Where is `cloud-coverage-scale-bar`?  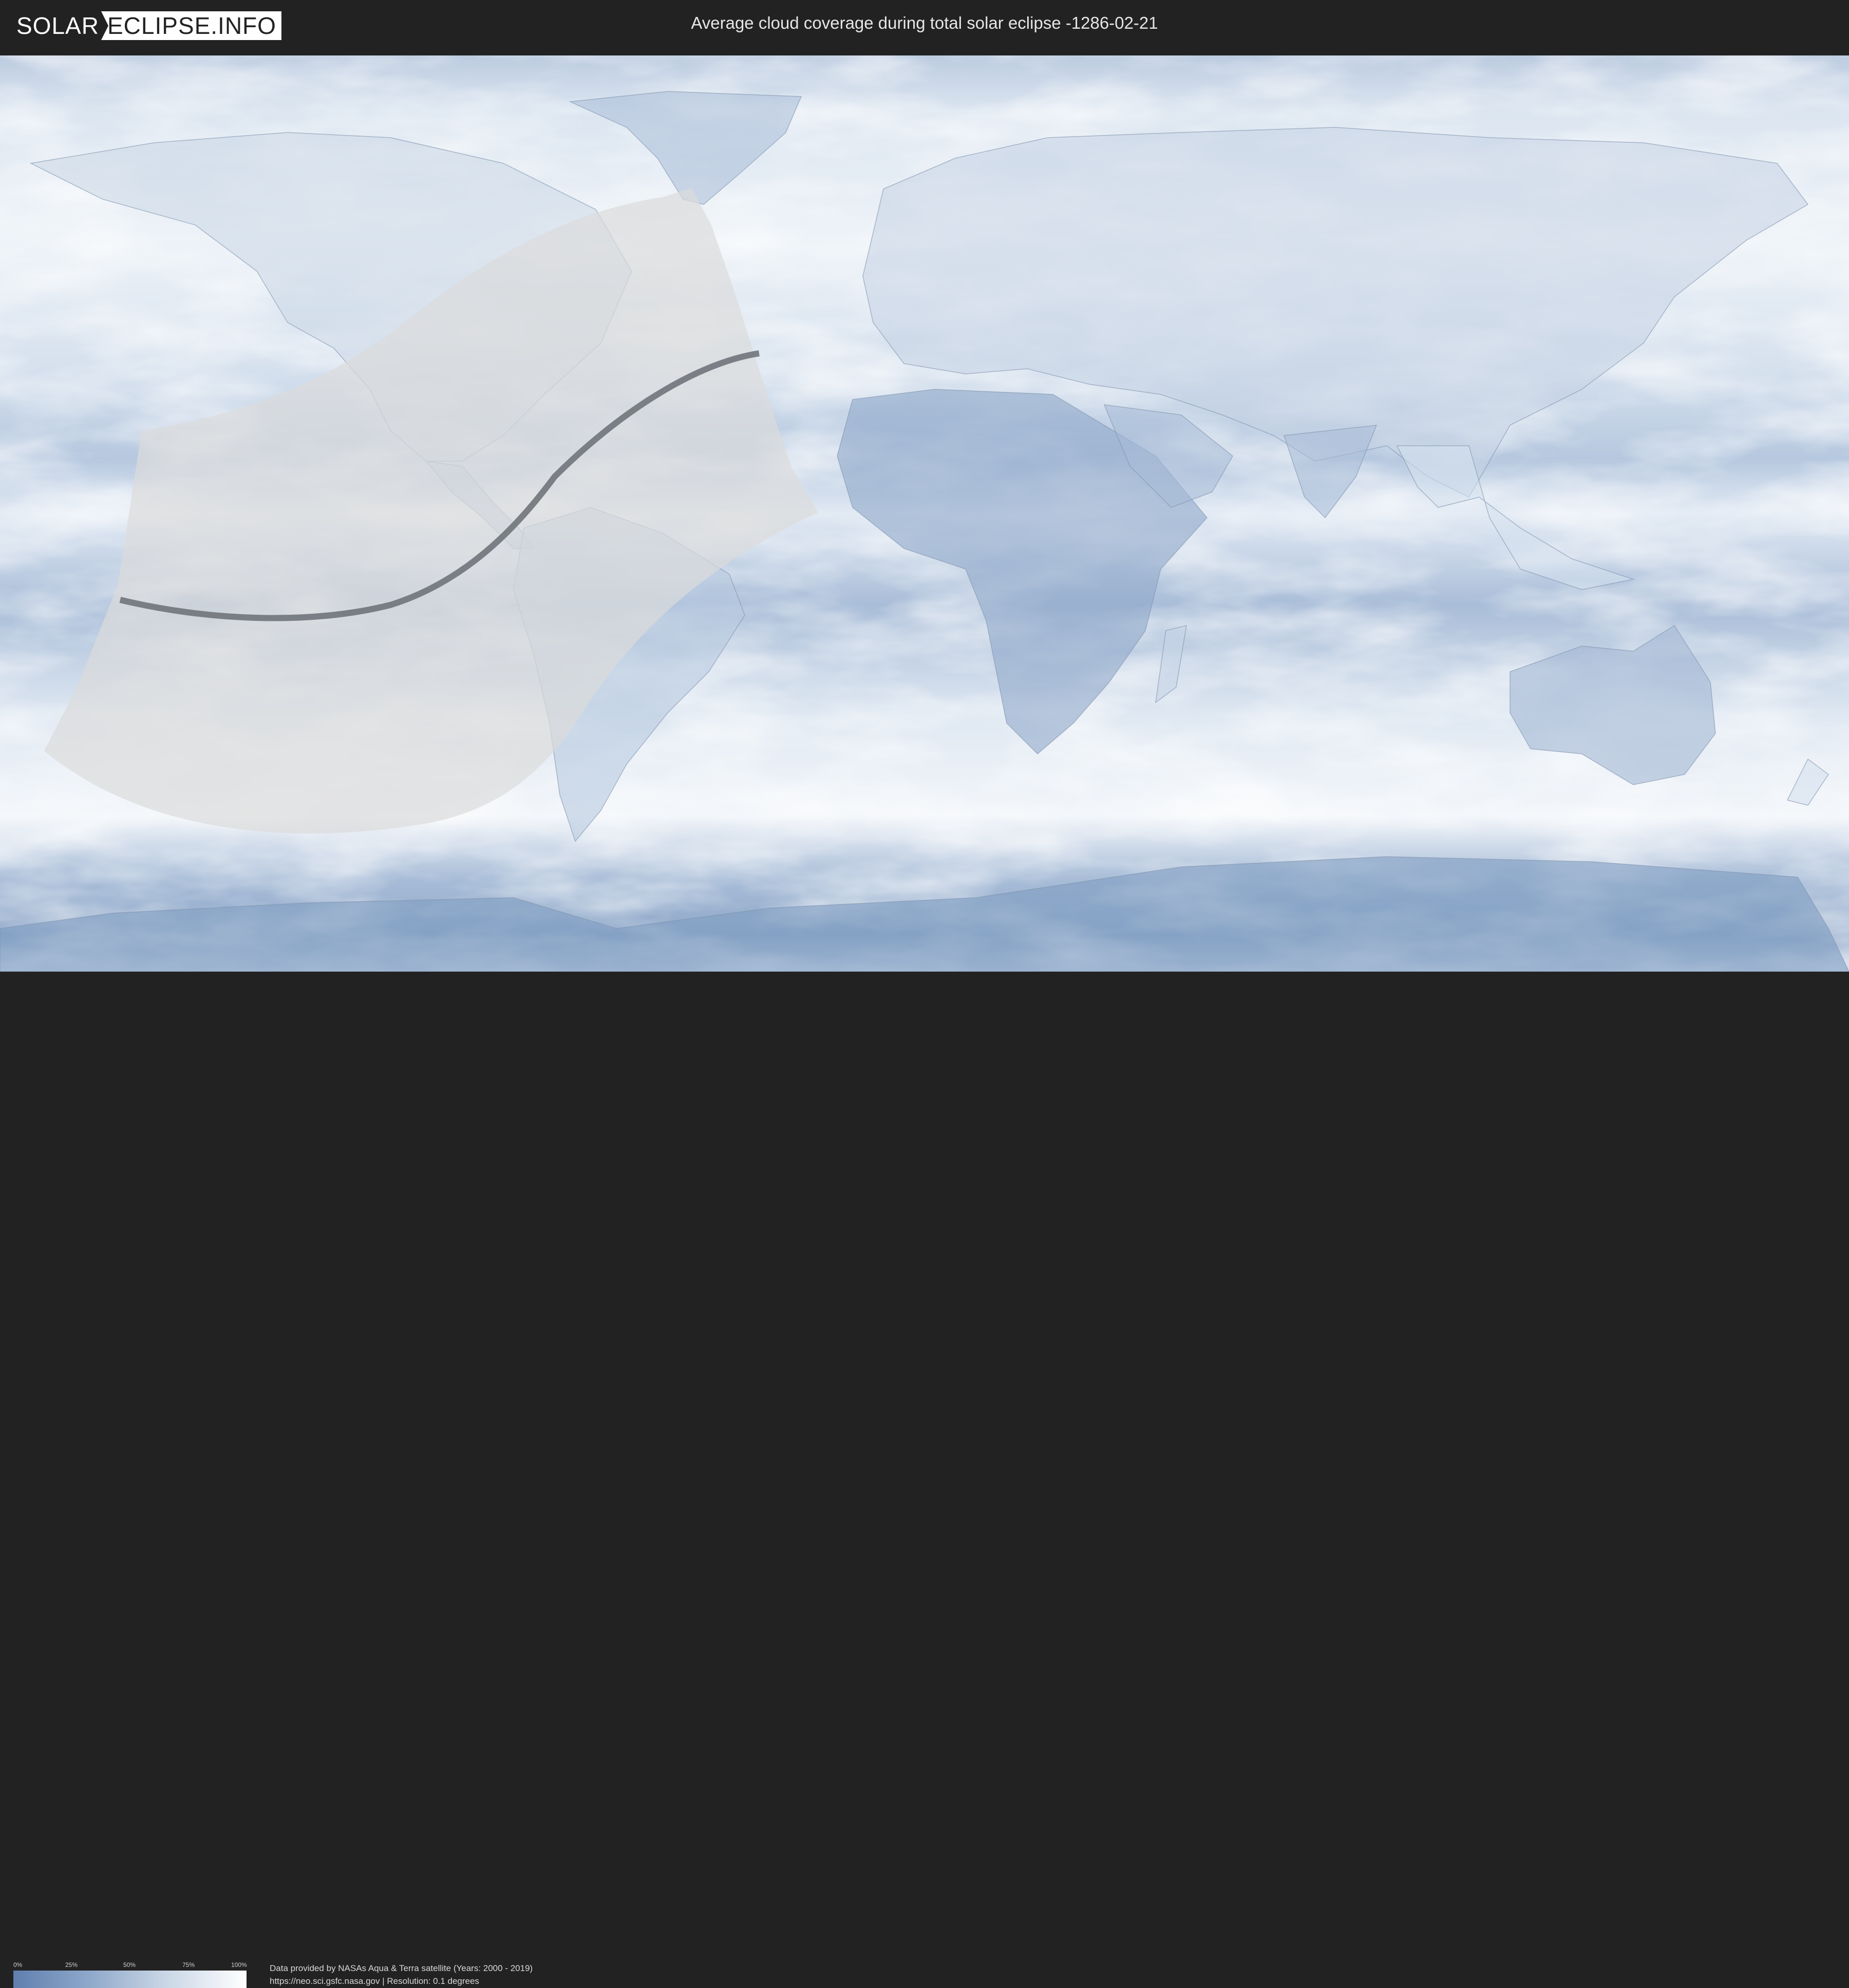
cloud-coverage-scale-bar is located at coordinates (130, 1979).